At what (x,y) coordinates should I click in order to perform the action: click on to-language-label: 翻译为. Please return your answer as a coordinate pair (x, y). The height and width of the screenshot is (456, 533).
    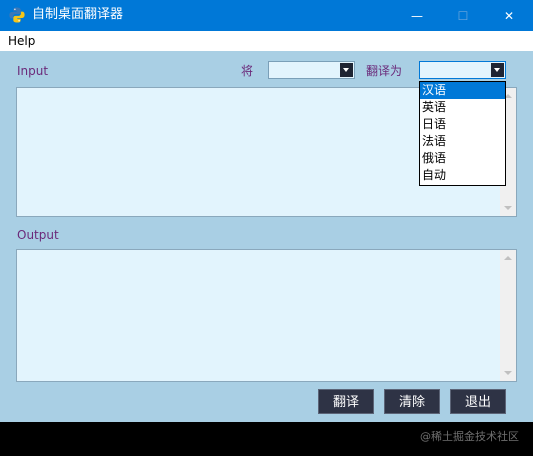
    Looking at the image, I should click on (384, 71).